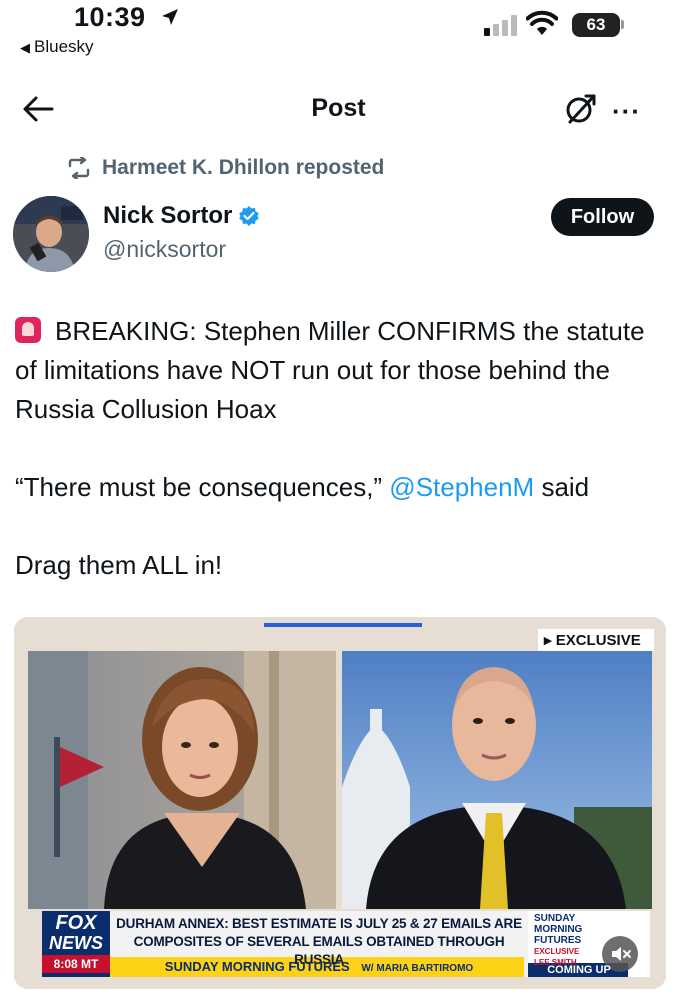  Describe the element at coordinates (28, 330) in the screenshot. I see `siren-emoji-icon` at that location.